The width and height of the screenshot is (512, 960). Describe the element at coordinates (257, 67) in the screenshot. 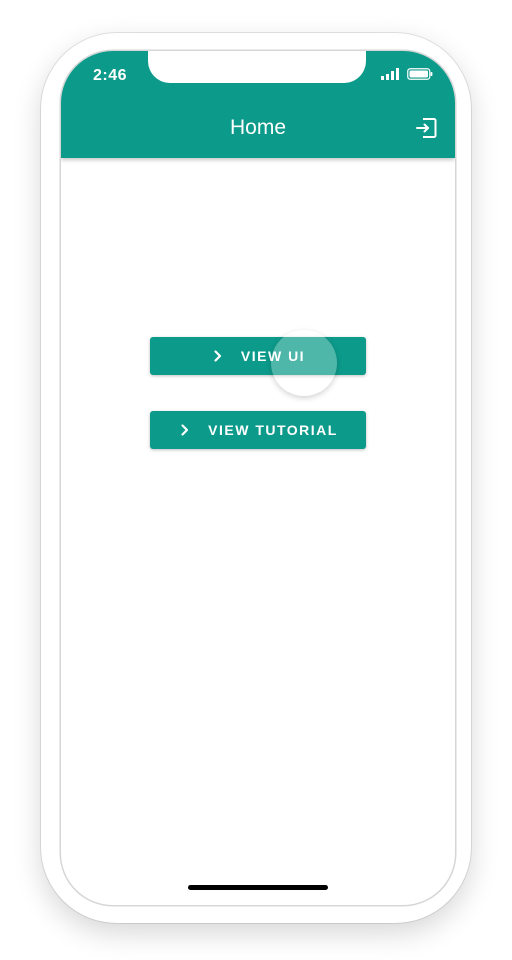

I see `notch` at that location.